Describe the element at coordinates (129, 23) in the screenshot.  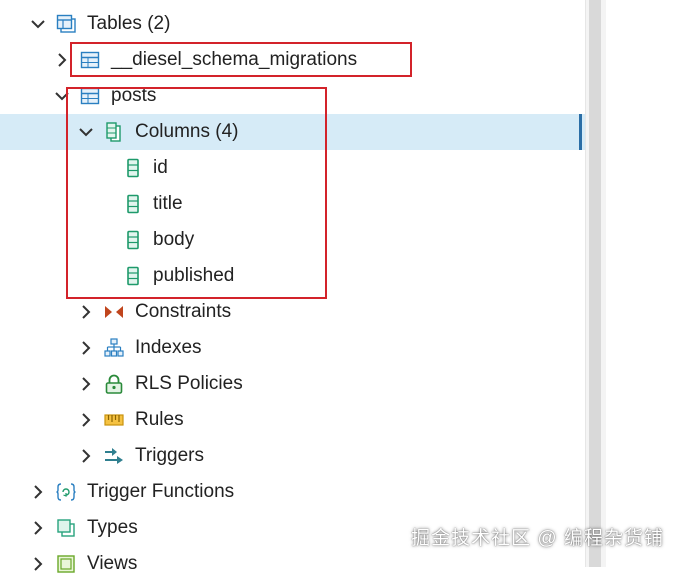
I see `tree-node-label: Tables (2)` at that location.